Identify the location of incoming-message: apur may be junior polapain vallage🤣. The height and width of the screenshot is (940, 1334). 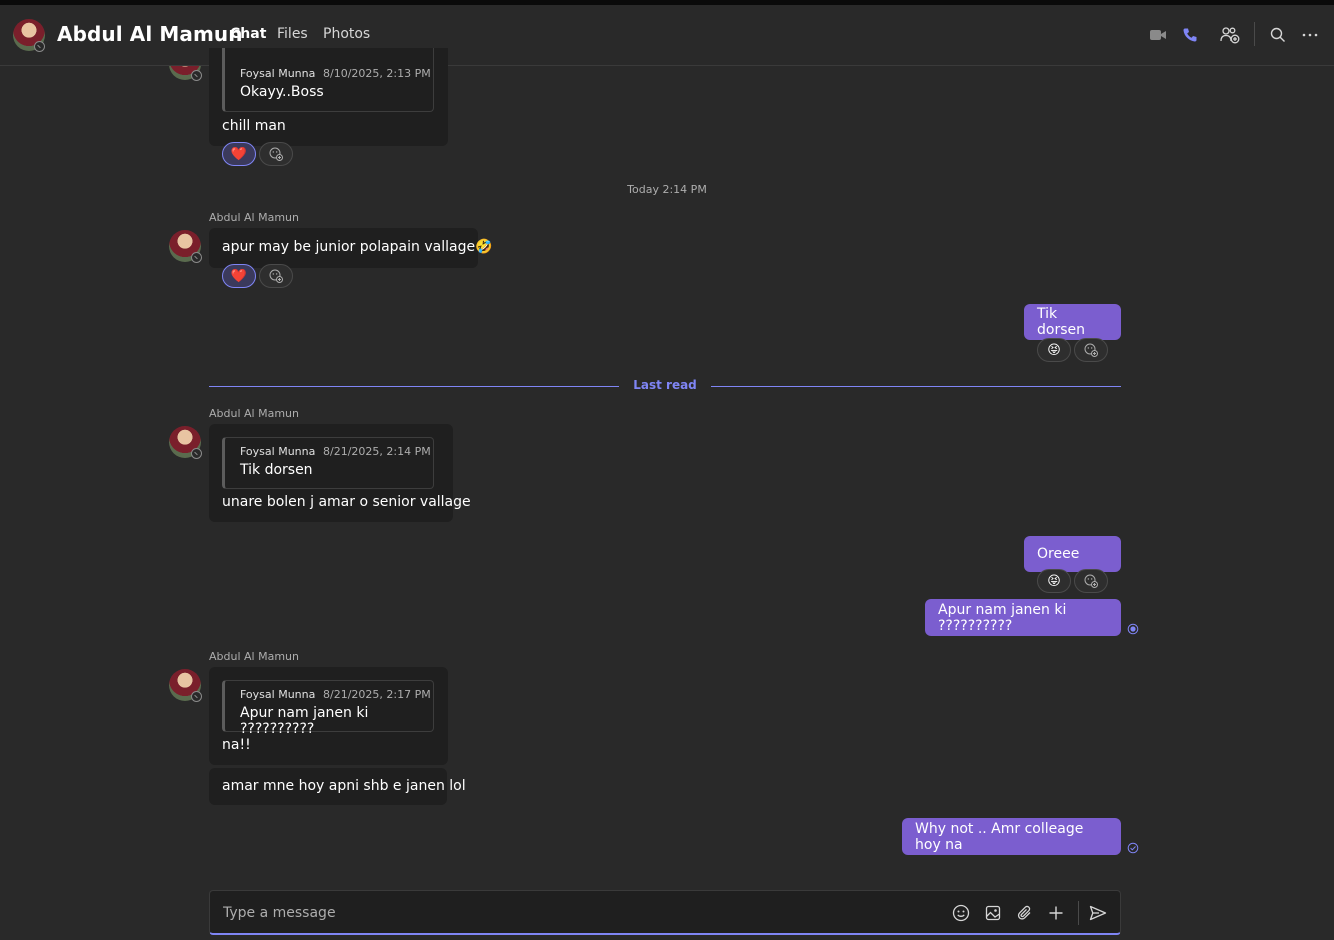
(351, 248).